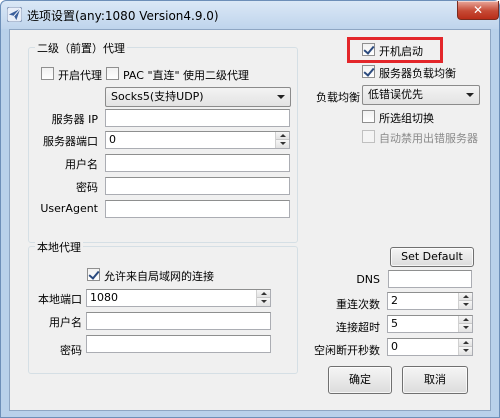 This screenshot has width=500, height=418. Describe the element at coordinates (360, 380) in the screenshot. I see `ok-button: 确定` at that location.